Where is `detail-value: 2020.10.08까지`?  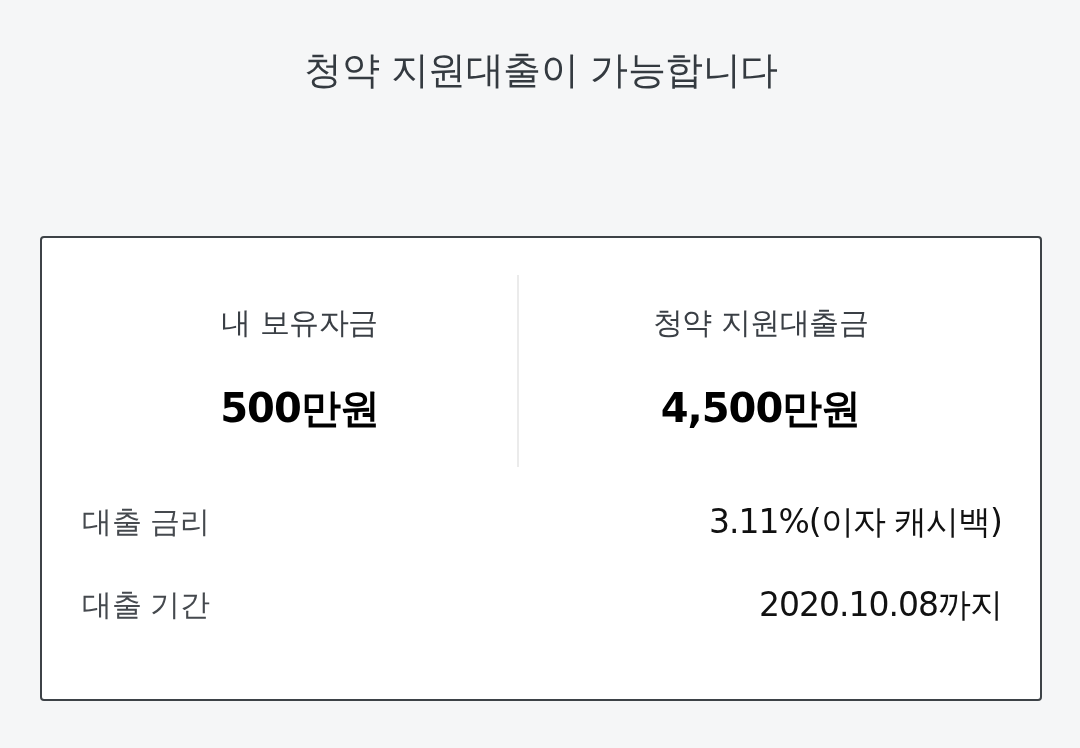
detail-value: 2020.10.08까지 is located at coordinates (880, 605).